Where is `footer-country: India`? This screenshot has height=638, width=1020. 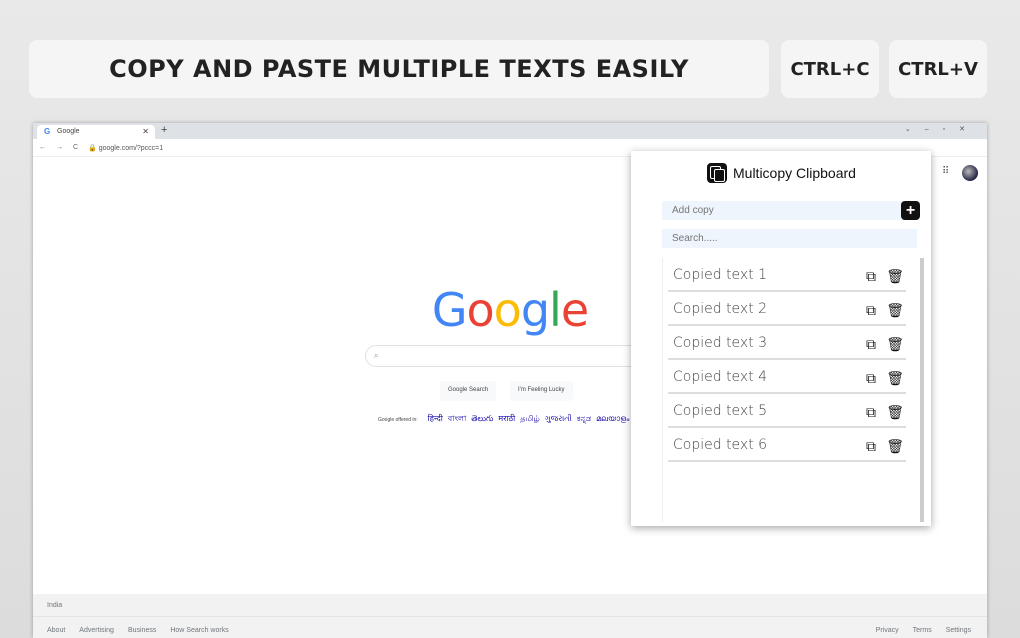
footer-country: India is located at coordinates (510, 605).